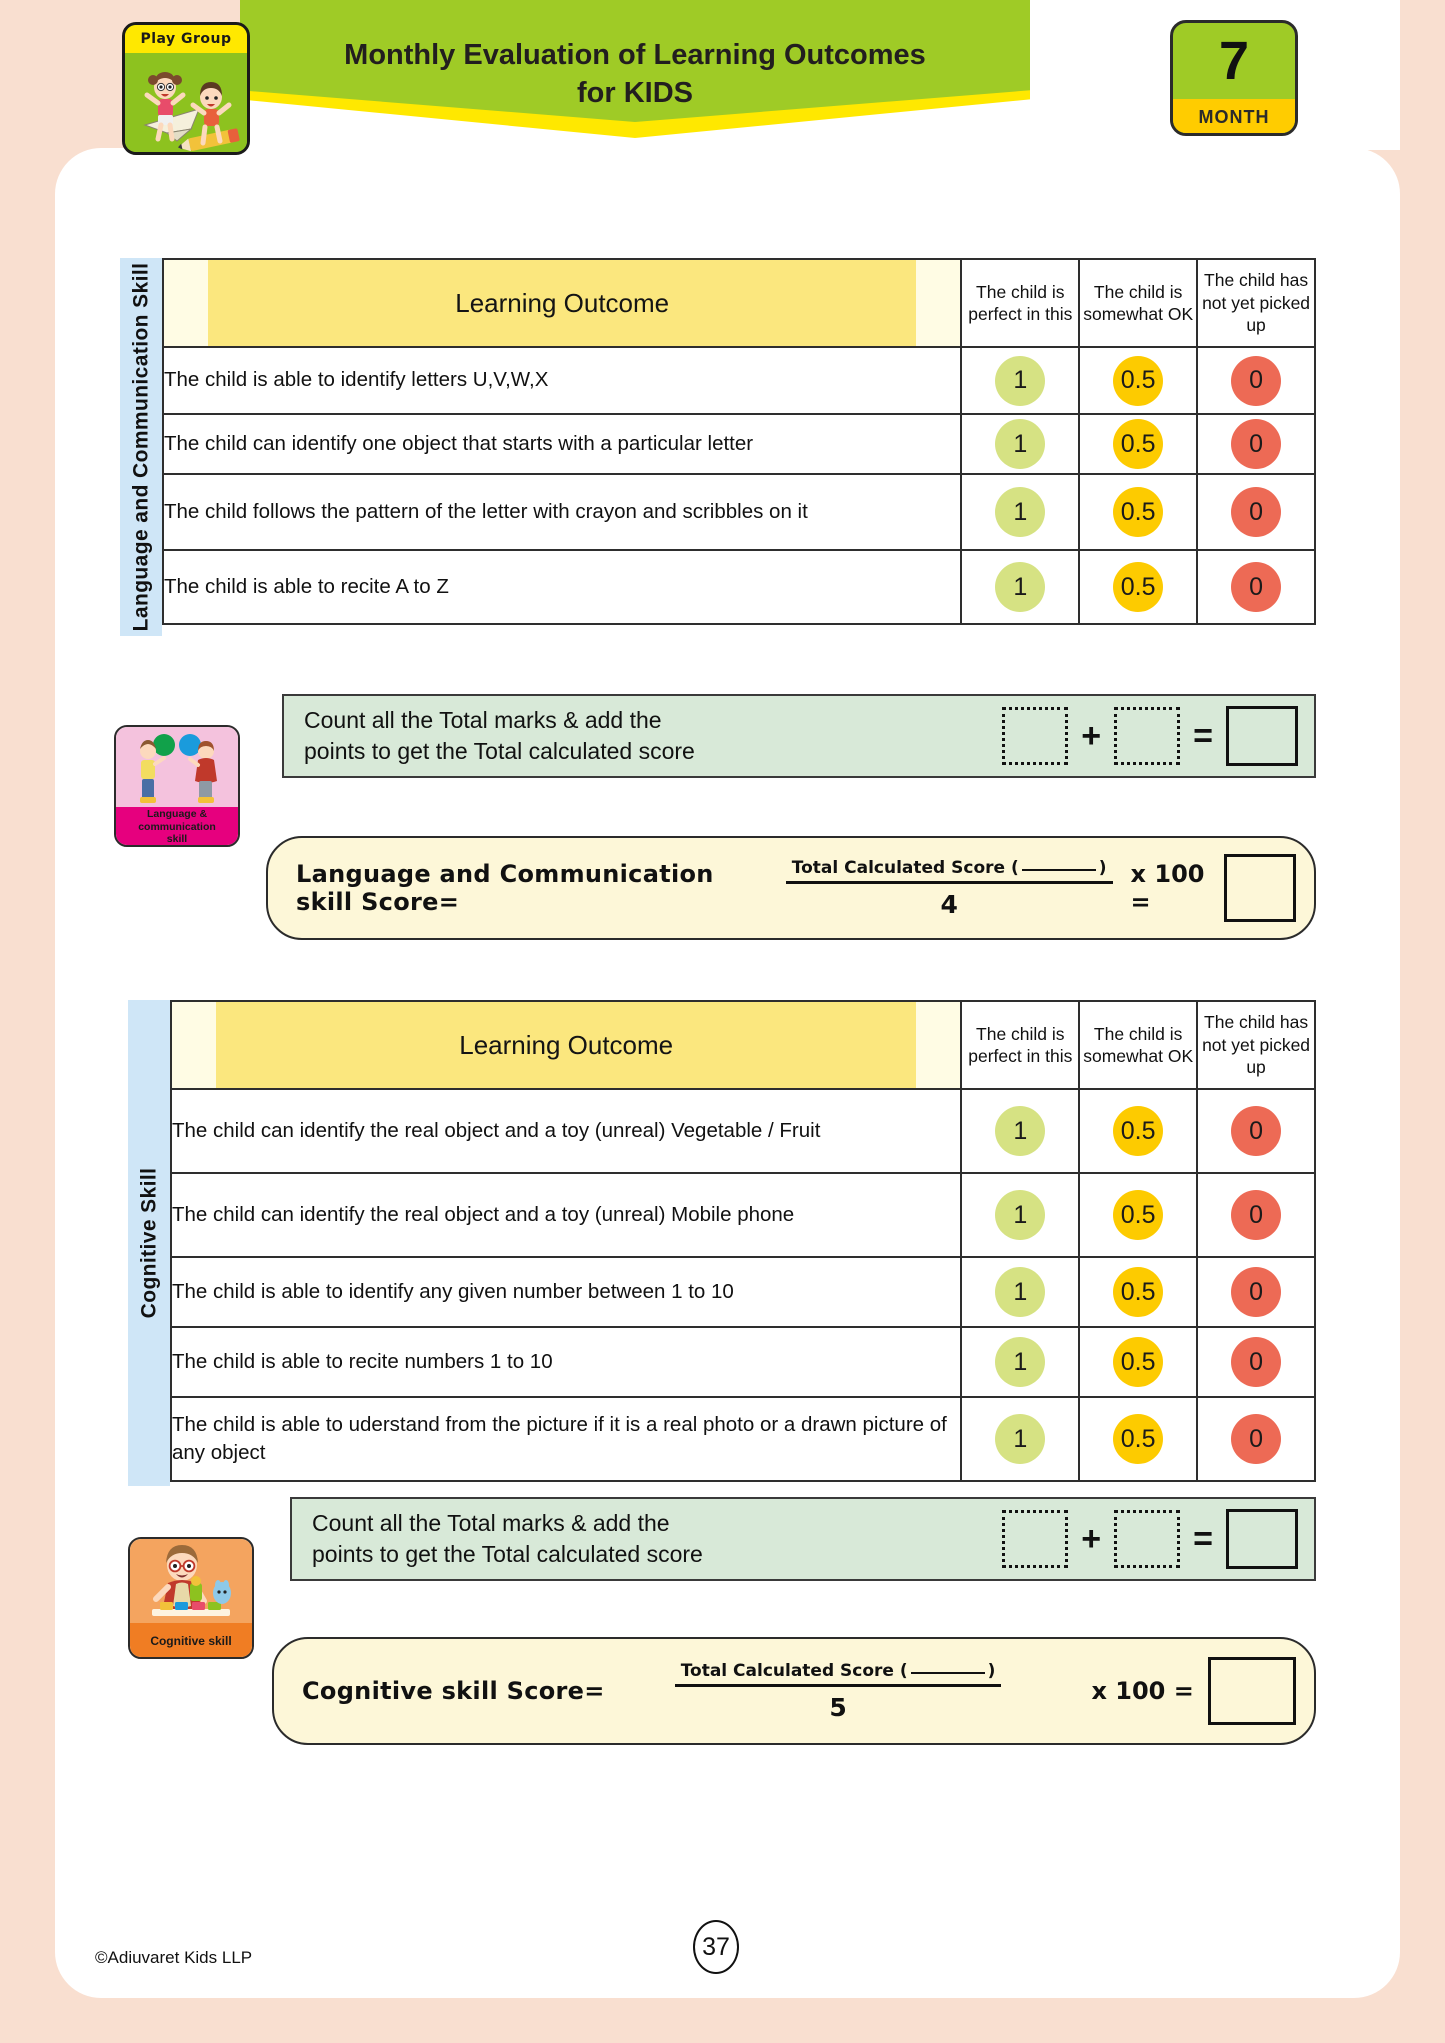  What do you see at coordinates (1138, 1045) in the screenshot?
I see `header-somewhat: The child is somewhat OK` at bounding box center [1138, 1045].